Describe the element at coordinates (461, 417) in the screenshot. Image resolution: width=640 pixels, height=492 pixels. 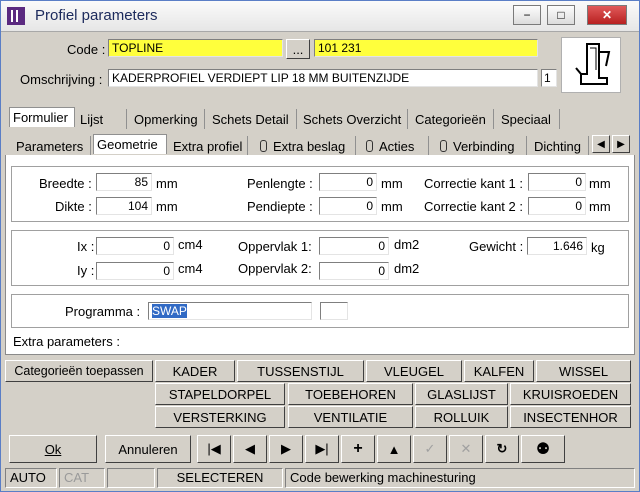
I see `category-rolluik-button: ROLLUIK` at that location.